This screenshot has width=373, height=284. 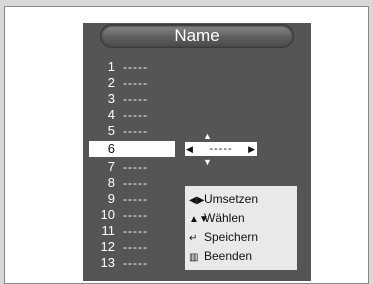 I want to click on help-save-label: Speichern, so click(x=231, y=237).